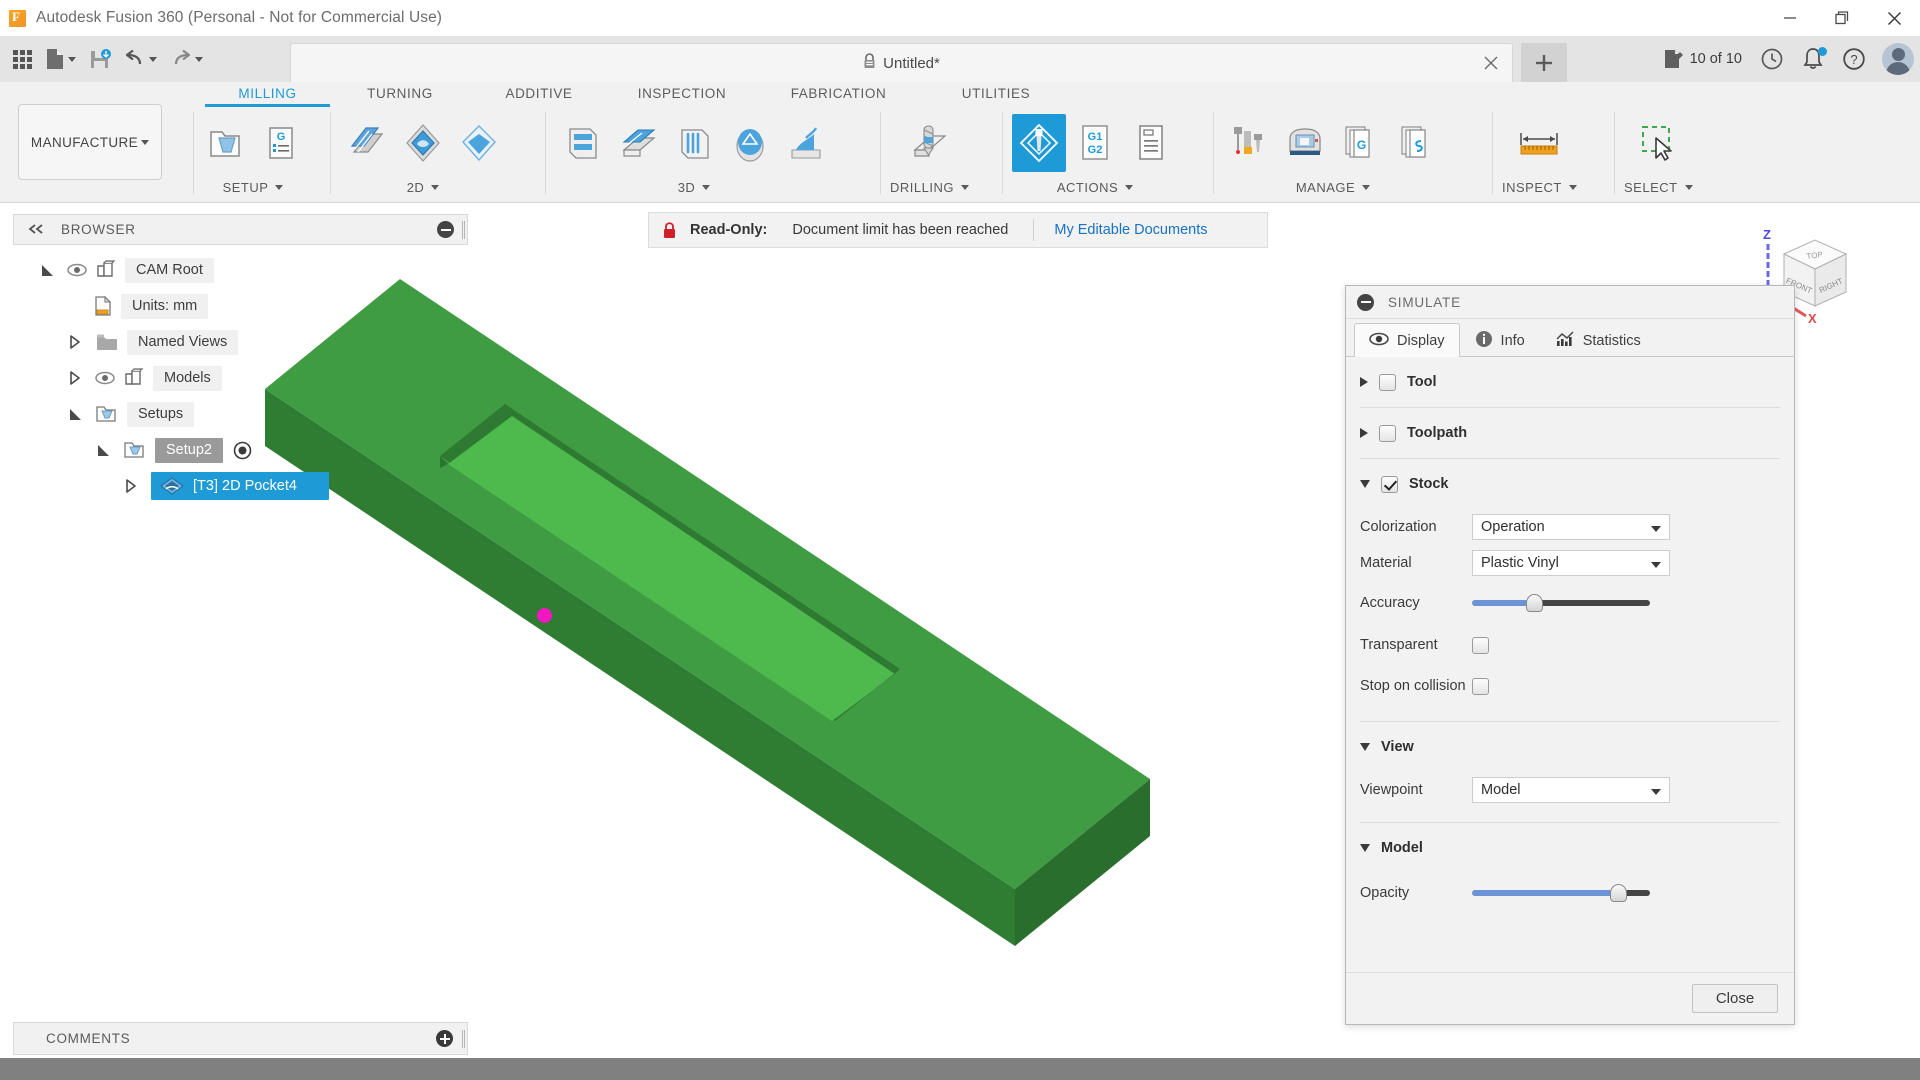  Describe the element at coordinates (367, 143) in the screenshot. I see `face-icon` at that location.